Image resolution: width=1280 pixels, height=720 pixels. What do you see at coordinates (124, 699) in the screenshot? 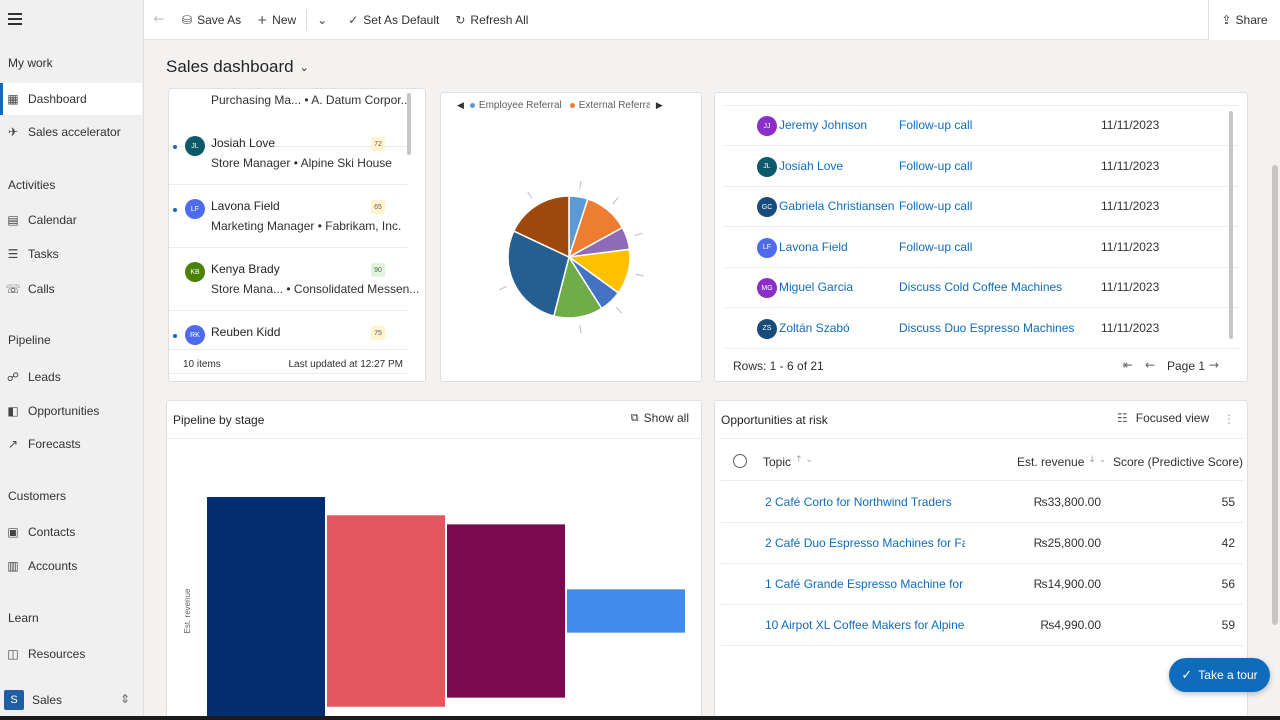
I see `chevron-updown-icon: ⇕` at bounding box center [124, 699].